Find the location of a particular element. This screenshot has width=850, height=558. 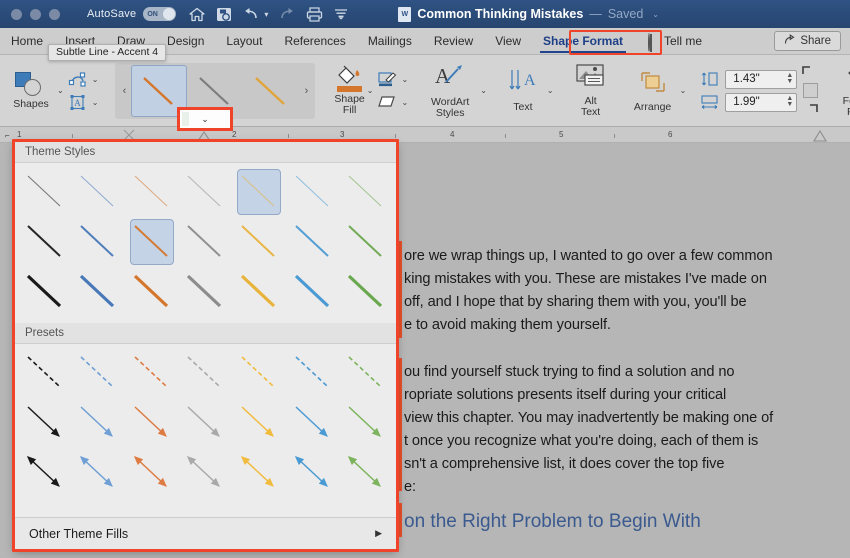

presets-grid is located at coordinates (205, 424).